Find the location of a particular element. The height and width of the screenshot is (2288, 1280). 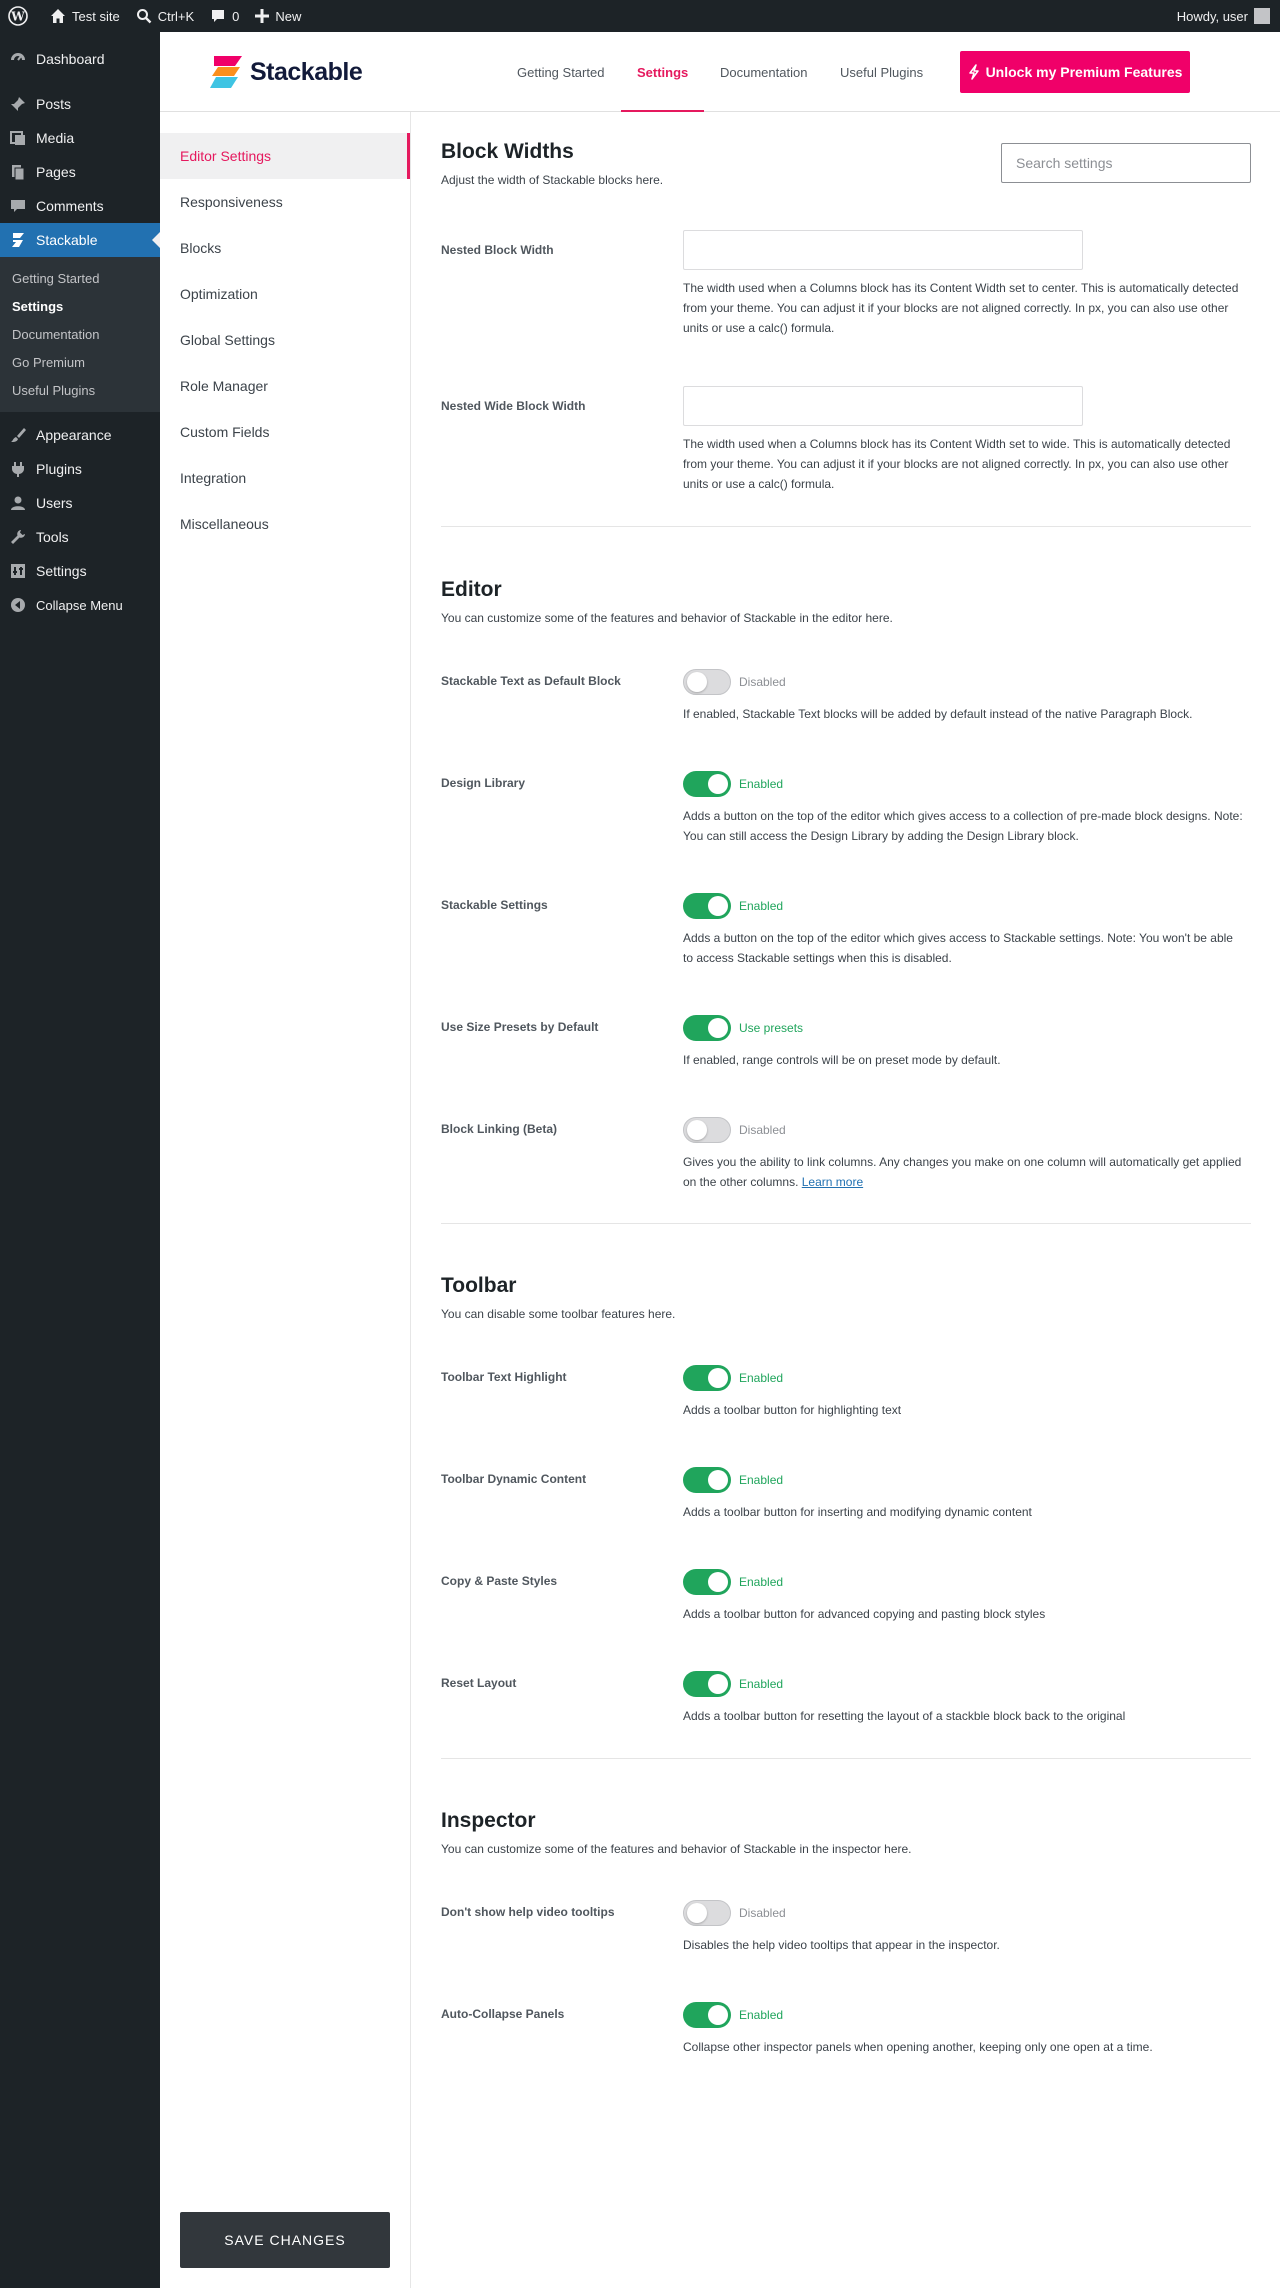

wordpress-logo-icon: W is located at coordinates (21, 16).